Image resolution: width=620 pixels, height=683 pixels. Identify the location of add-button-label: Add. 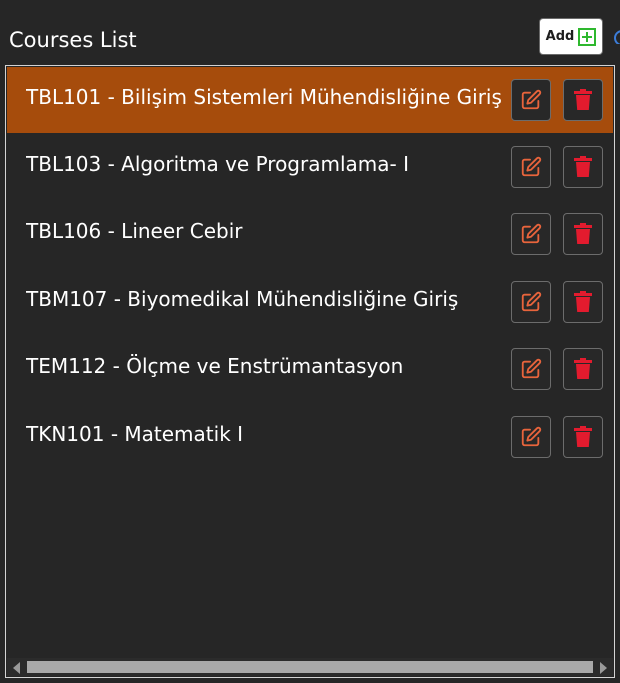
(560, 36).